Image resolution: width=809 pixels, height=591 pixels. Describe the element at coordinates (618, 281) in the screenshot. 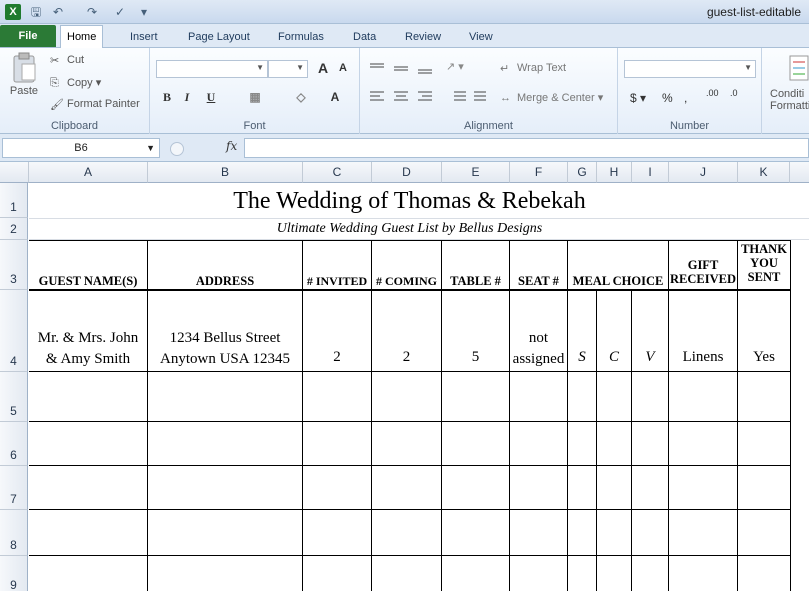

I see `header-meal-choice: MEAL CHOICE` at that location.